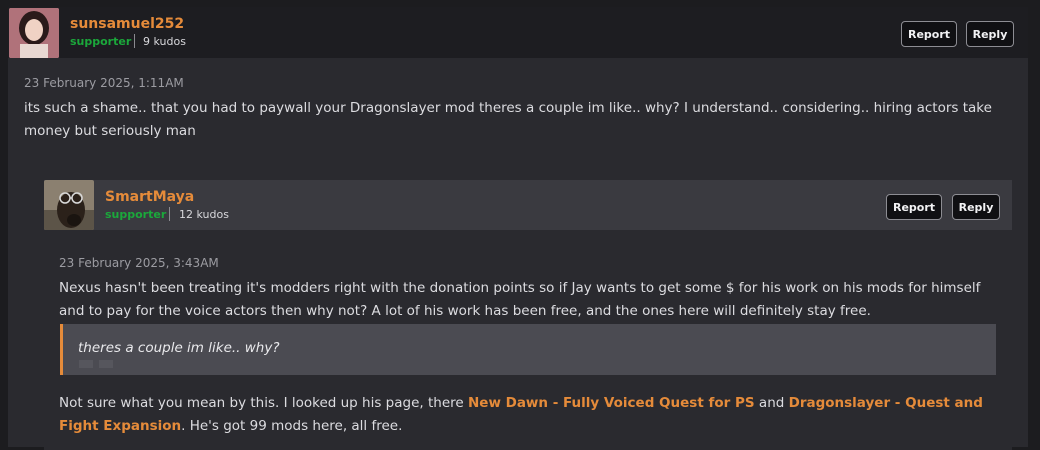 The height and width of the screenshot is (450, 1040). What do you see at coordinates (292, 426) in the screenshot?
I see `reply-text-2-suffix: . He's got 99 mods here, all free.` at bounding box center [292, 426].